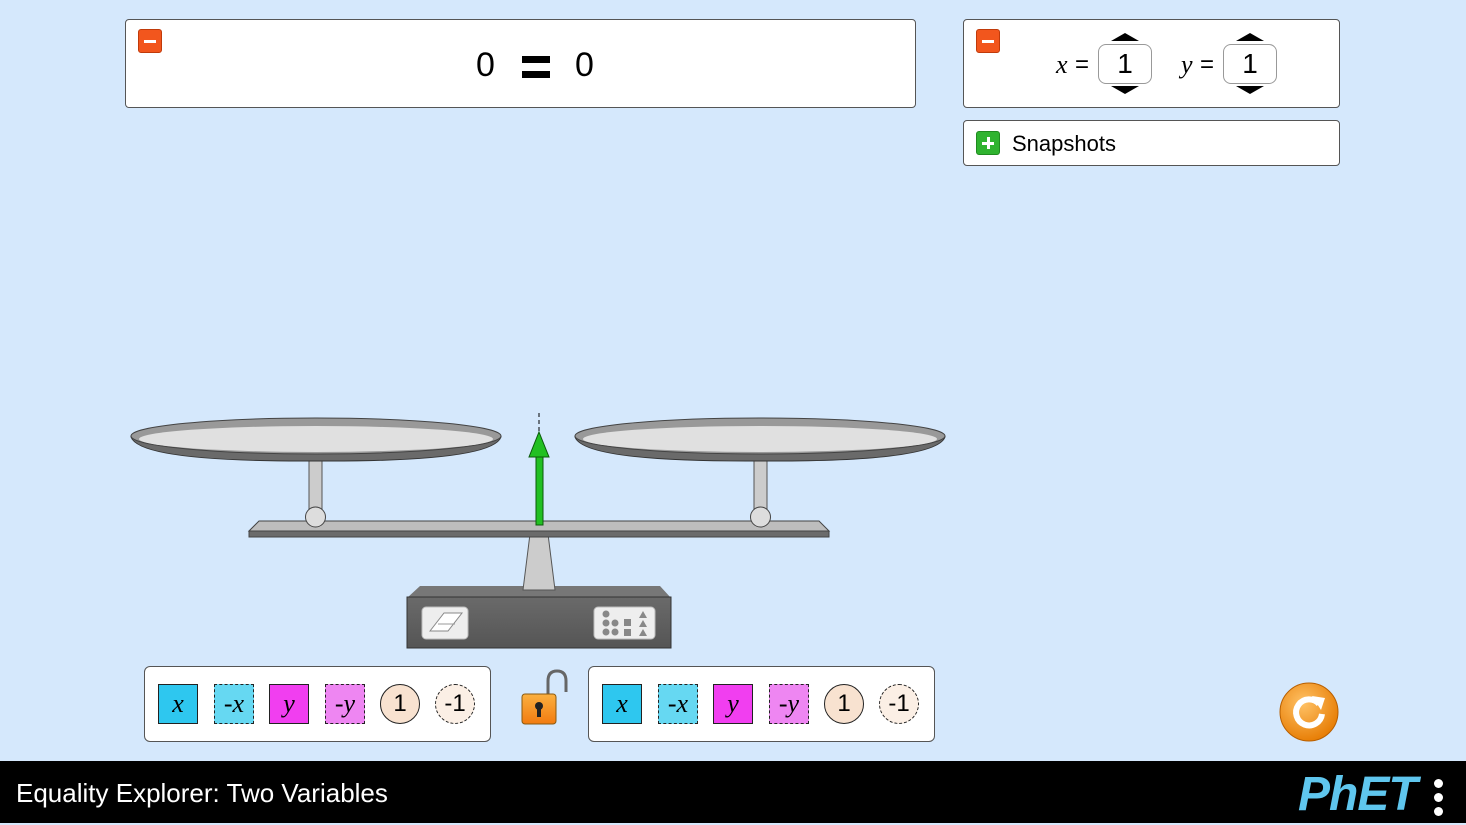  I want to click on right-one-coin: 1, so click(844, 704).